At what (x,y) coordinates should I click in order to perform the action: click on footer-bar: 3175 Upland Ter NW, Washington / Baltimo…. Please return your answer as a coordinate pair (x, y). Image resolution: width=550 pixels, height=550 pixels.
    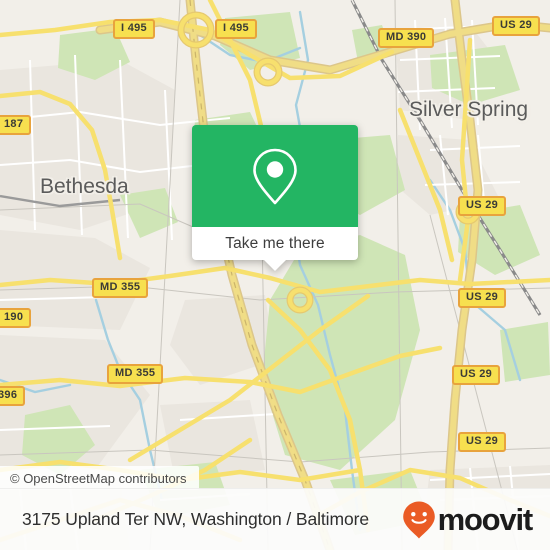
    Looking at the image, I should click on (275, 519).